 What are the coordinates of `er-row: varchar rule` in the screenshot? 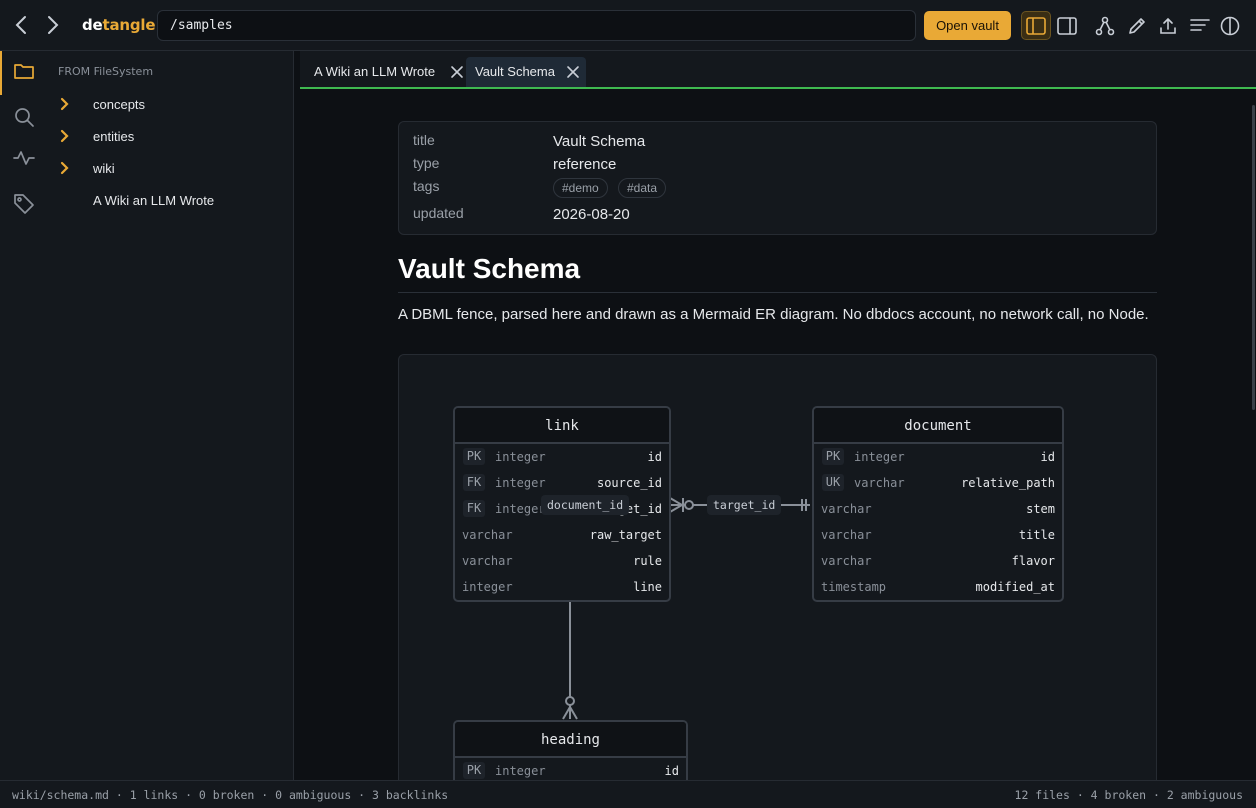 It's located at (562, 561).